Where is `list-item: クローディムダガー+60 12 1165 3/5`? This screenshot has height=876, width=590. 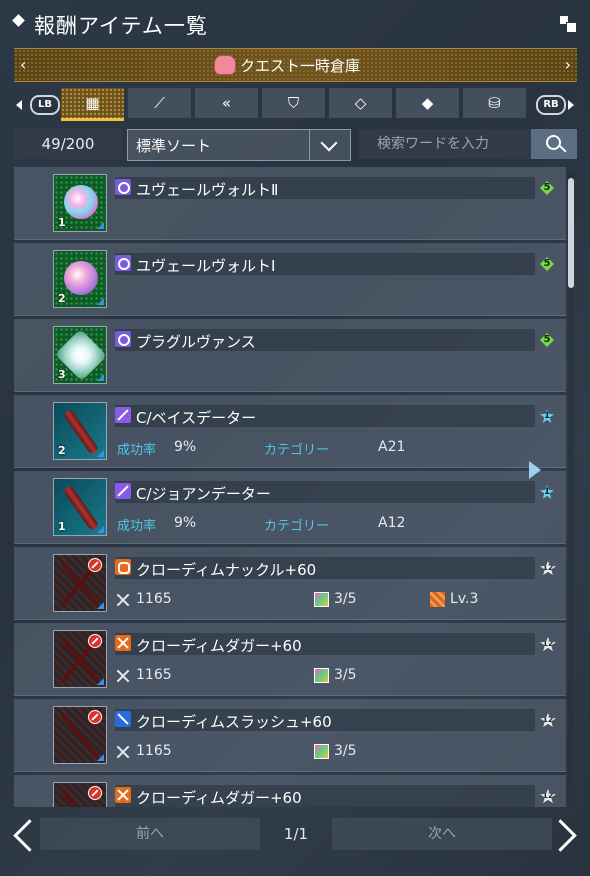 list-item: クローディムダガー+60 12 1165 3/5 is located at coordinates (290, 659).